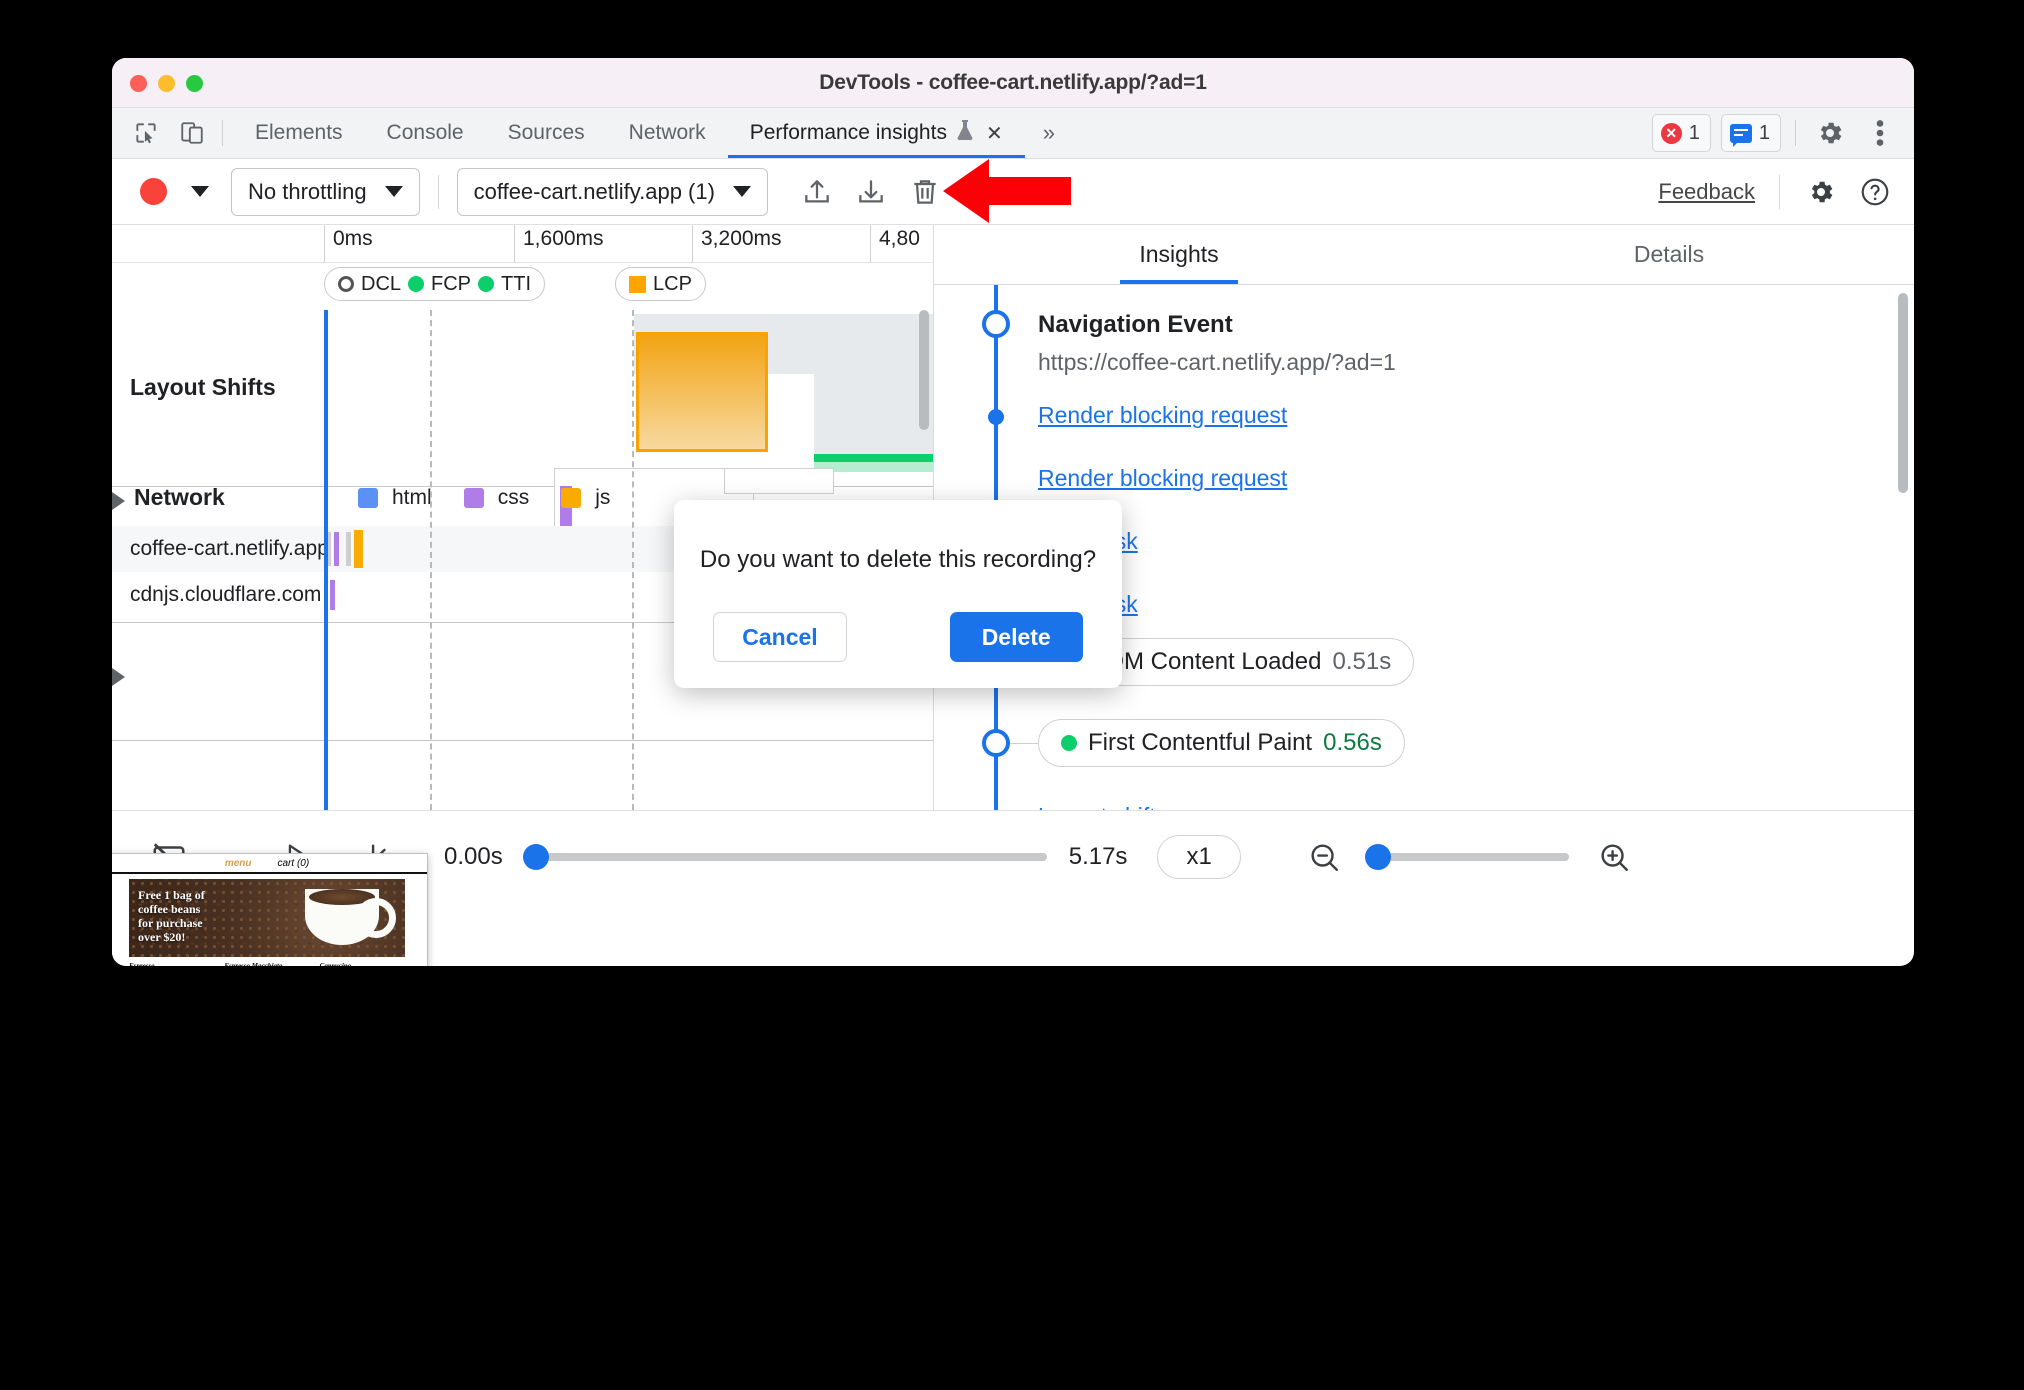 This screenshot has height=1390, width=2024. What do you see at coordinates (192, 133) in the screenshot?
I see `device-toolbar-icon` at bounding box center [192, 133].